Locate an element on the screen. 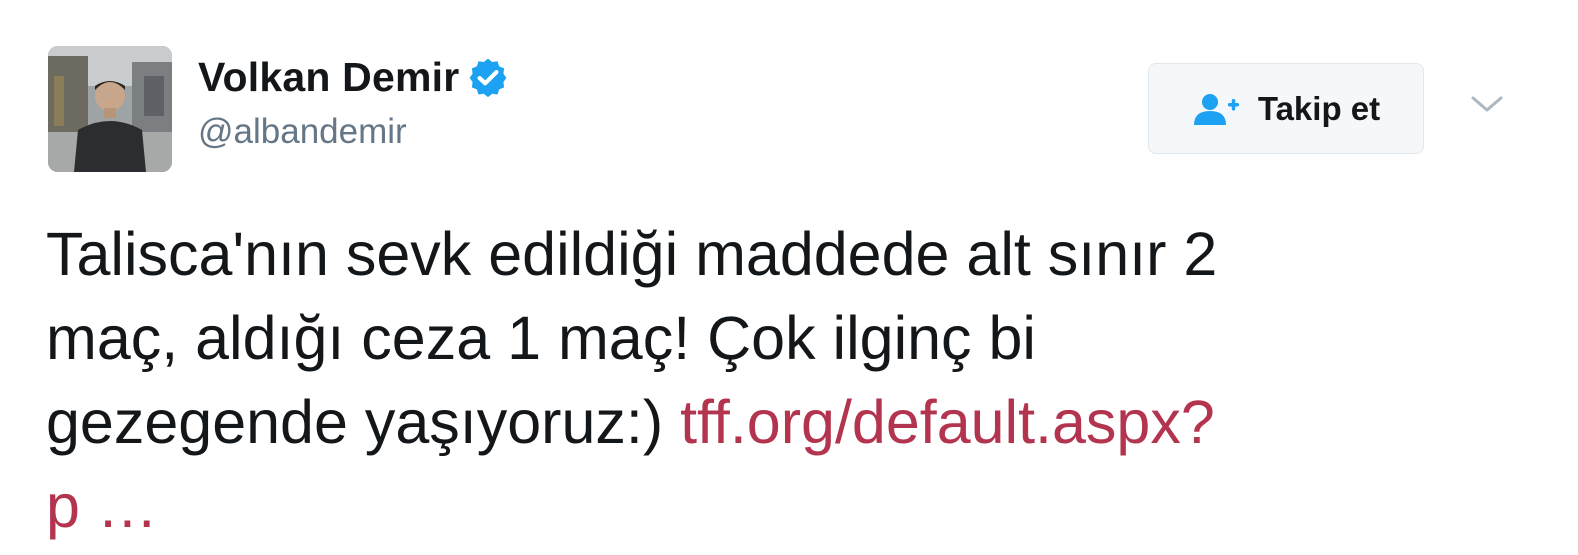 This screenshot has height=555, width=1578. author-name-row: Volkan Demir is located at coordinates (353, 77).